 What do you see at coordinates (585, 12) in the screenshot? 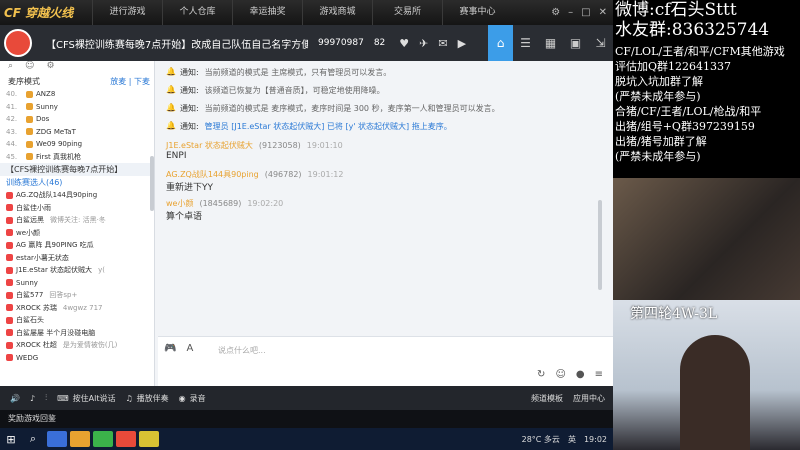
I see `maximize-icon: □` at bounding box center [585, 12].